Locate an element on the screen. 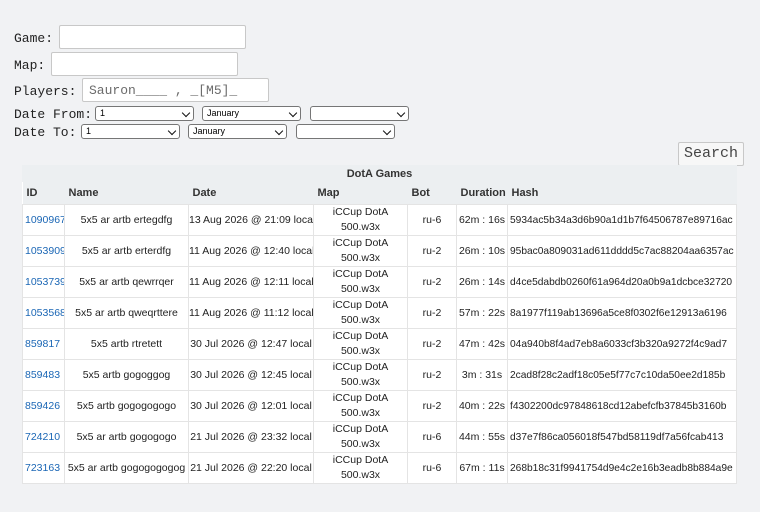 The width and height of the screenshot is (760, 512). game-hash: 04a940b8f4ad7eb8a6033cf3b320a9272f4c9ad7 is located at coordinates (622, 344).